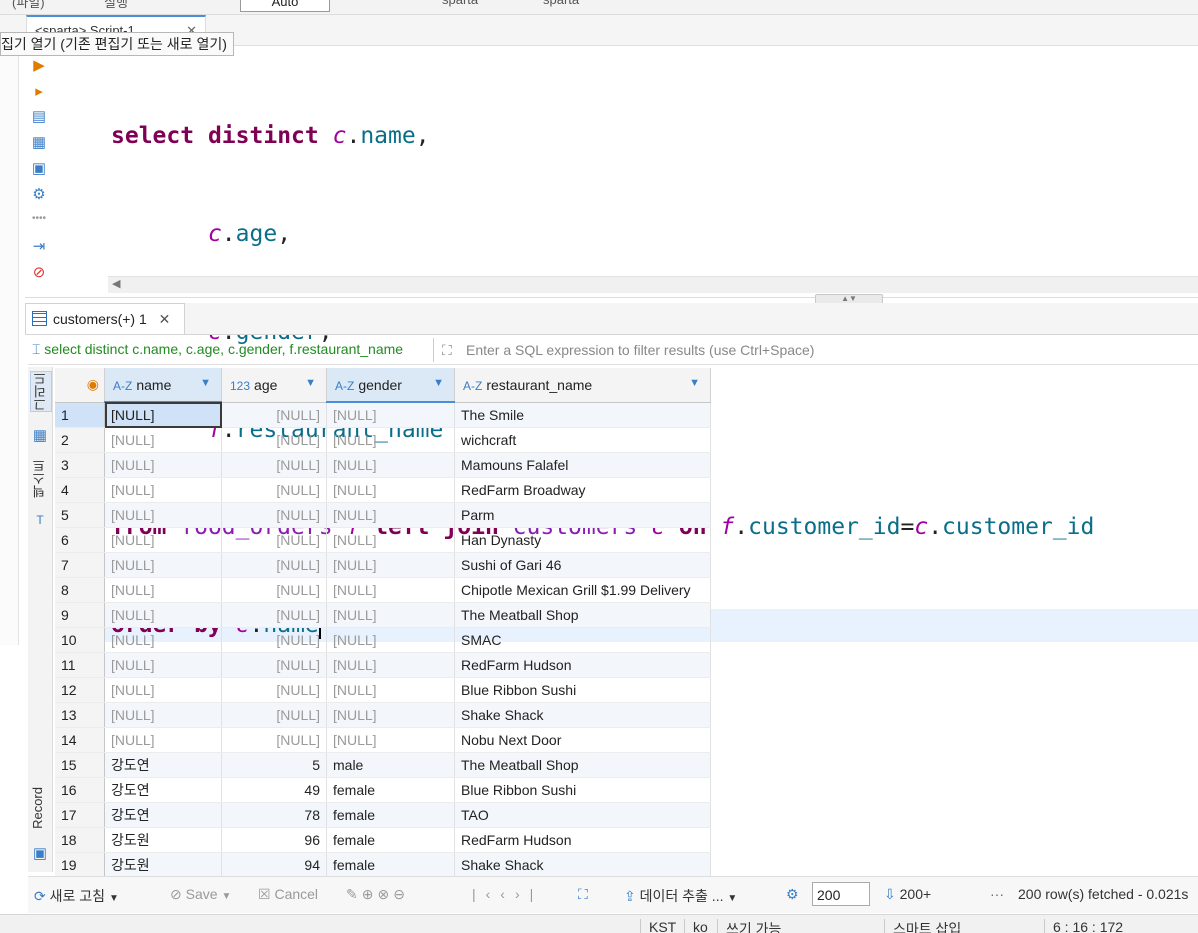 The width and height of the screenshot is (1198, 933). Describe the element at coordinates (39, 143) in the screenshot. I see `explain-plan-icon: ▦` at that location.